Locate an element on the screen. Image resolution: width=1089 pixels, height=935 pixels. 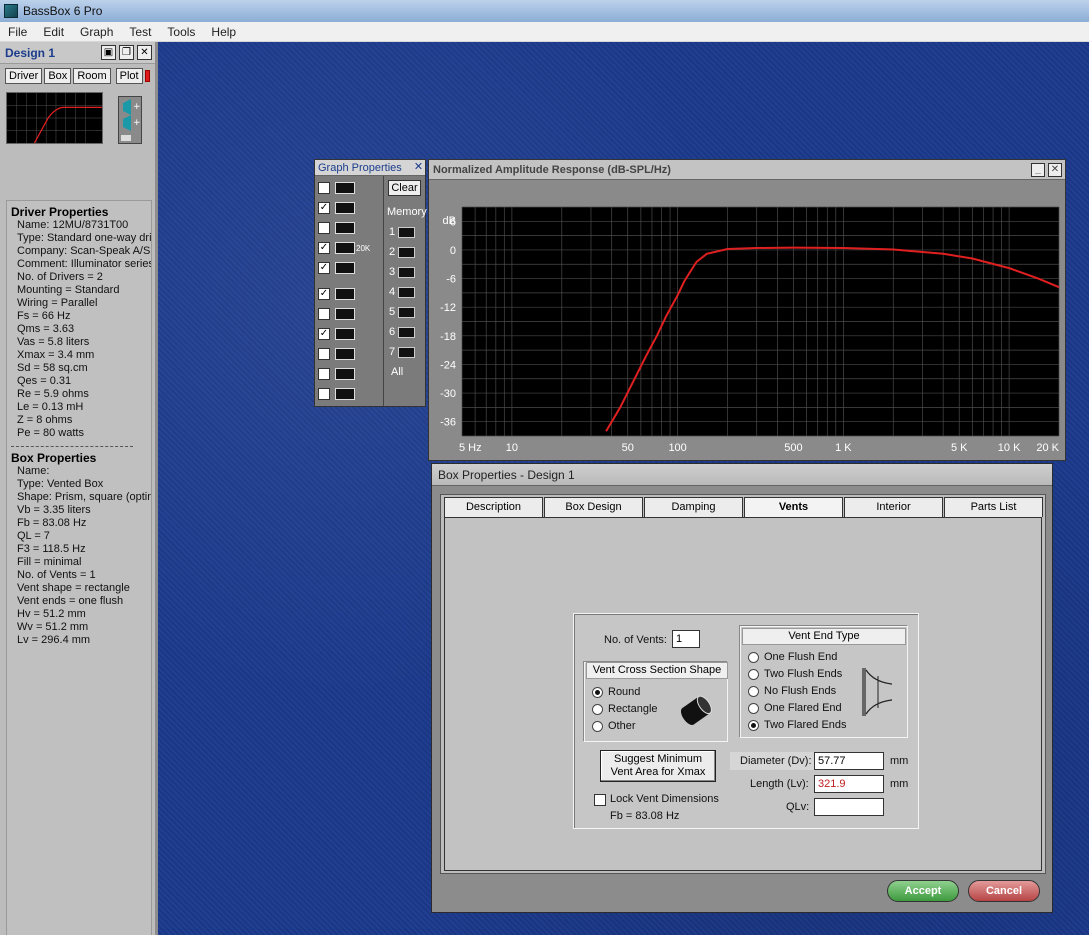
menu-test: Test is located at coordinates (140, 32).